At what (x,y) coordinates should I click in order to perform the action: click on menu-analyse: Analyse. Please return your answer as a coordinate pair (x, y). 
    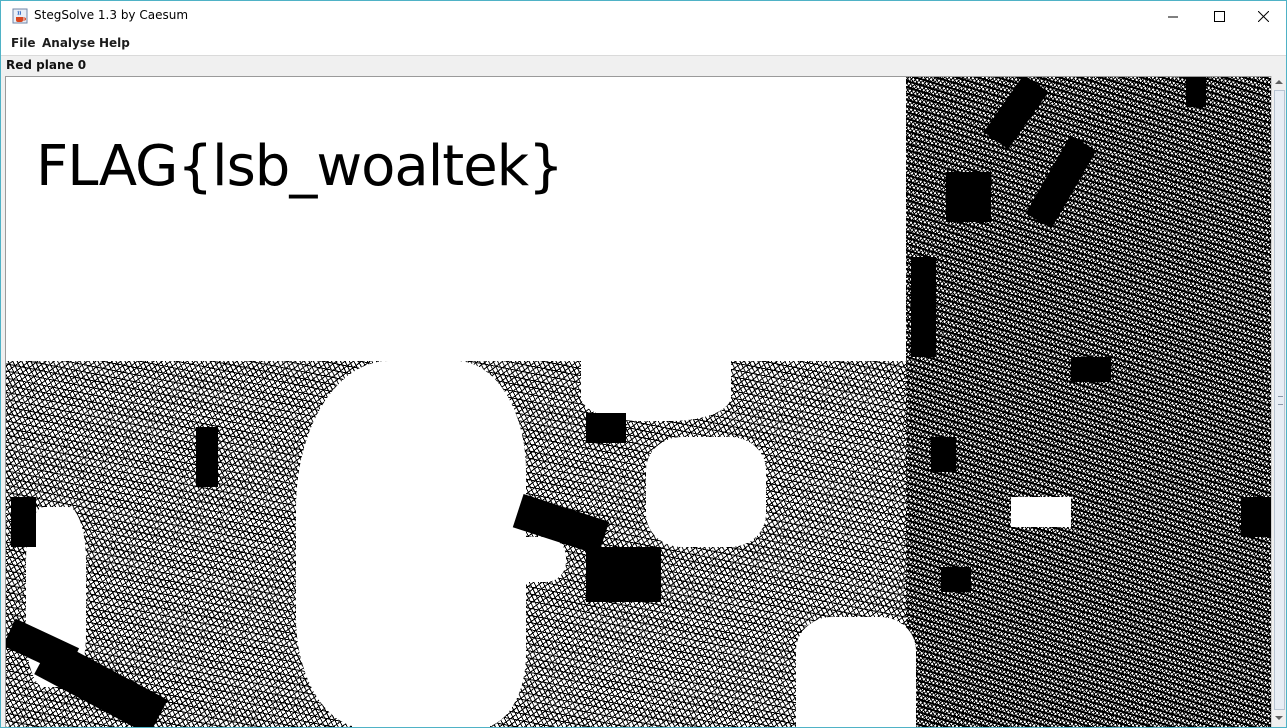
    Looking at the image, I should click on (68, 43).